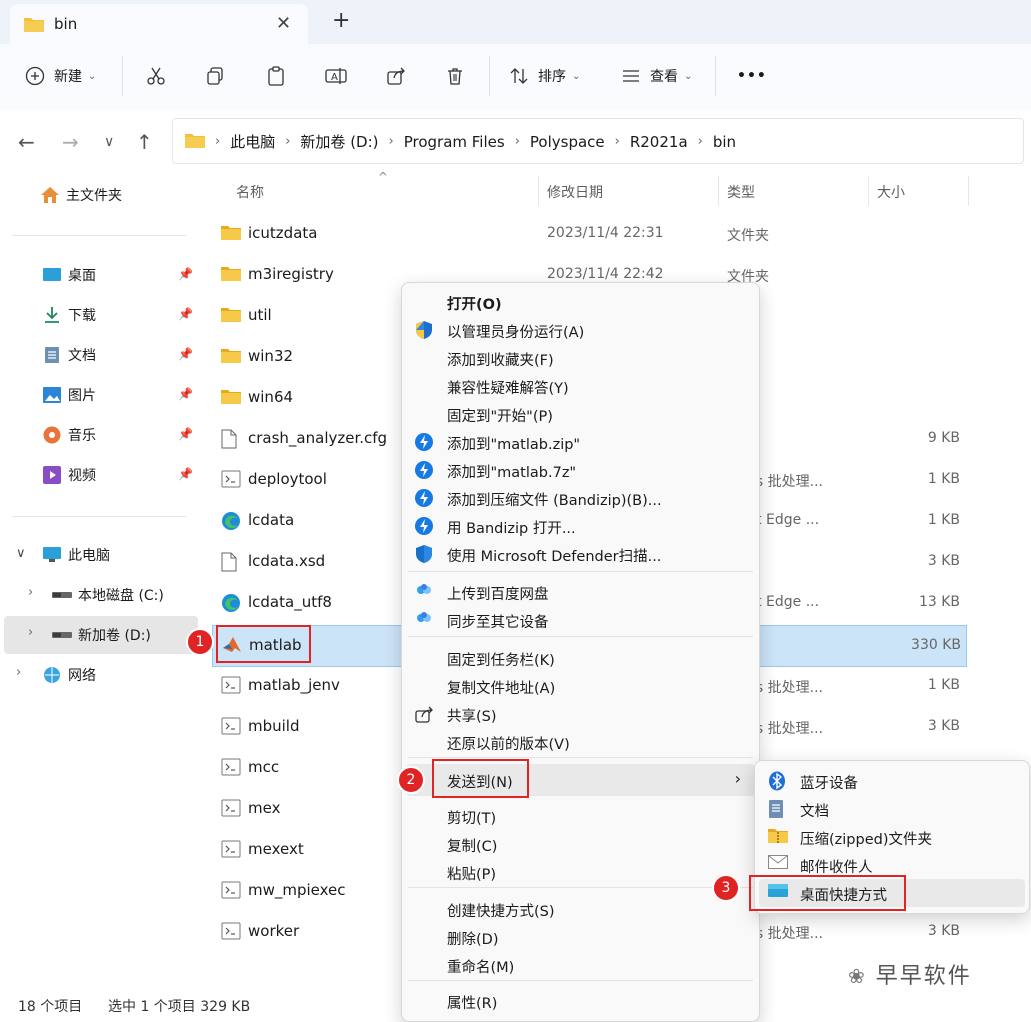 The width and height of the screenshot is (1031, 1022). What do you see at coordinates (156, 76) in the screenshot?
I see `cut-button` at bounding box center [156, 76].